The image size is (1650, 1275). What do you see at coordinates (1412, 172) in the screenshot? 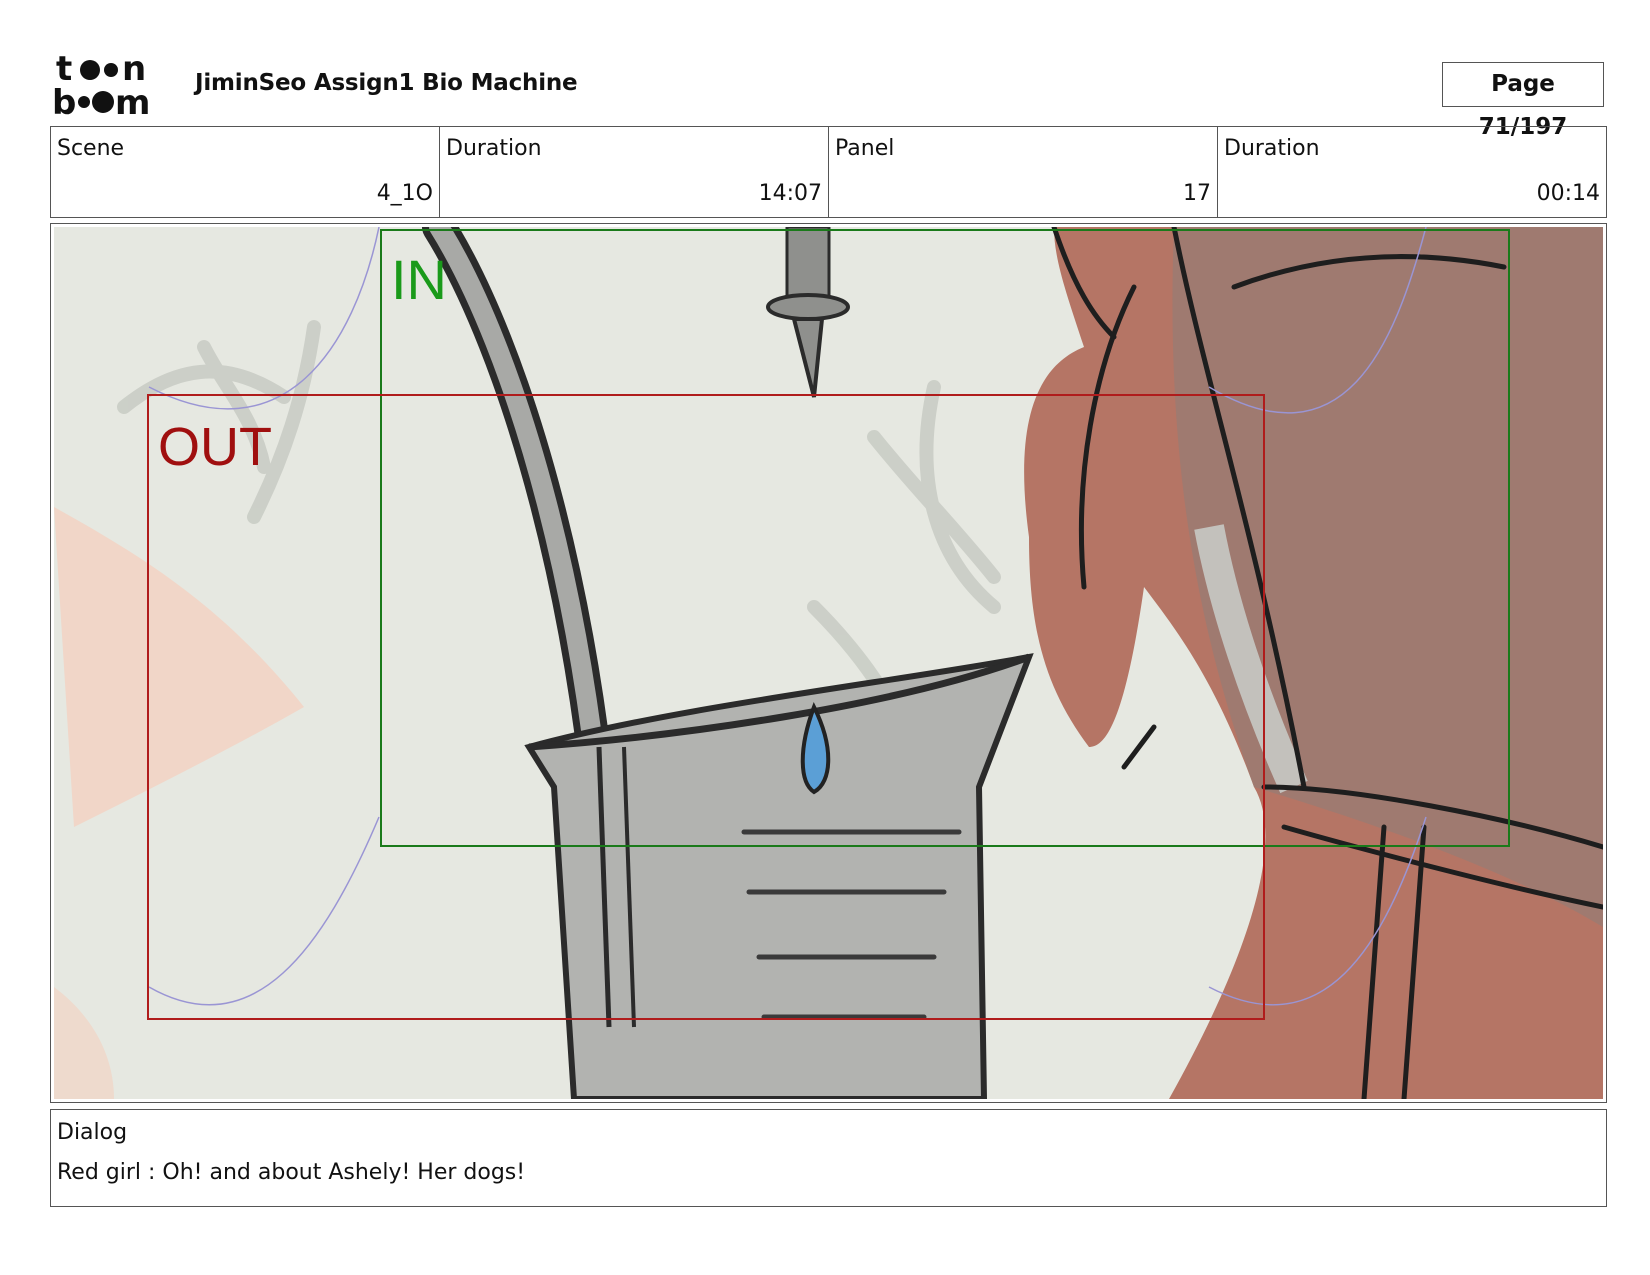
I see `panel-duration-cell: Duration 00:14` at bounding box center [1412, 172].